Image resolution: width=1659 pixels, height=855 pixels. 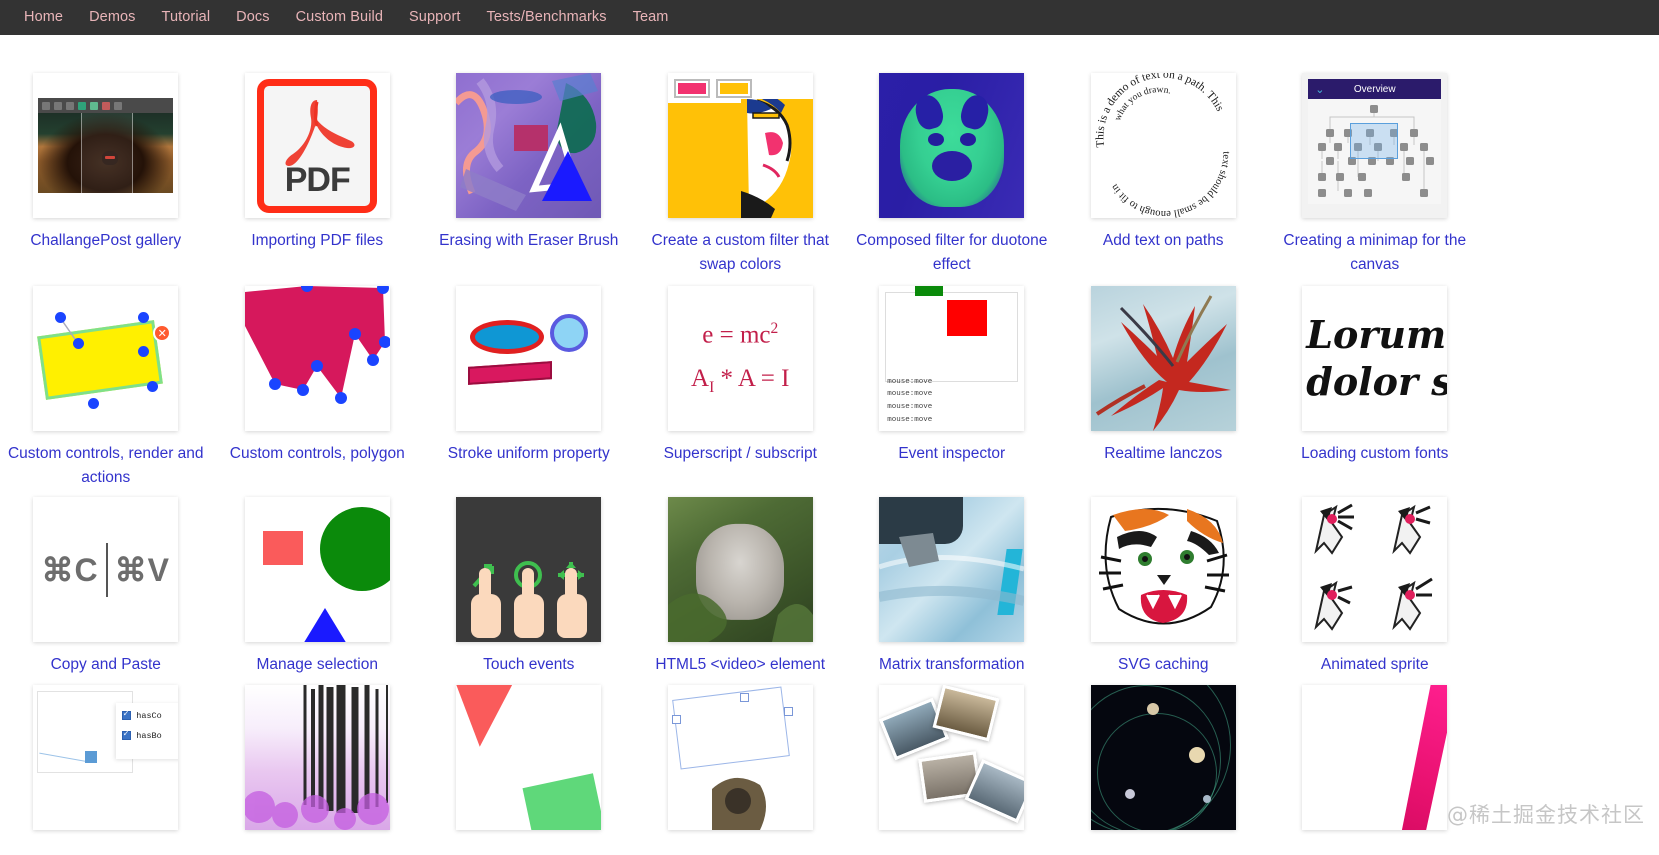 I want to click on demo-thumbnail: hasCo hasBo, so click(x=106, y=757).